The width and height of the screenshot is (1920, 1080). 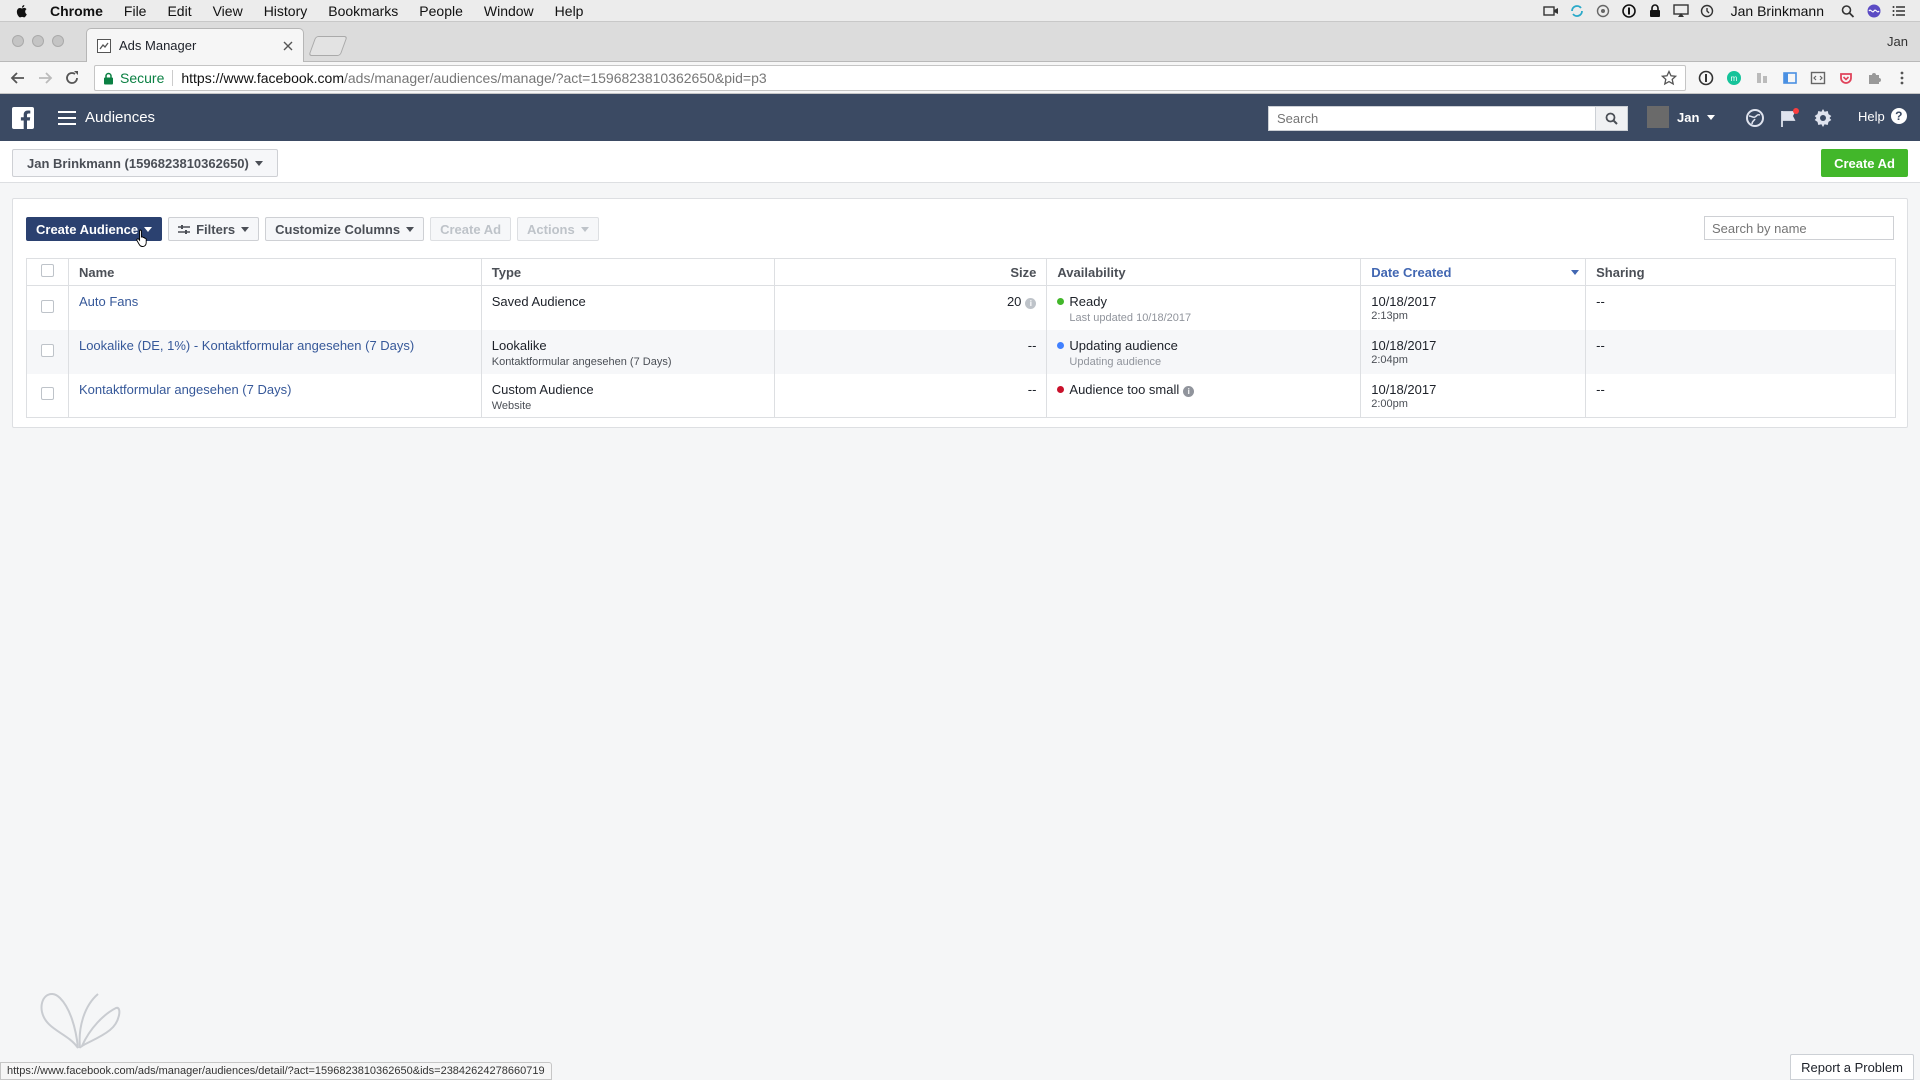 I want to click on password-icon, so click(x=1629, y=10).